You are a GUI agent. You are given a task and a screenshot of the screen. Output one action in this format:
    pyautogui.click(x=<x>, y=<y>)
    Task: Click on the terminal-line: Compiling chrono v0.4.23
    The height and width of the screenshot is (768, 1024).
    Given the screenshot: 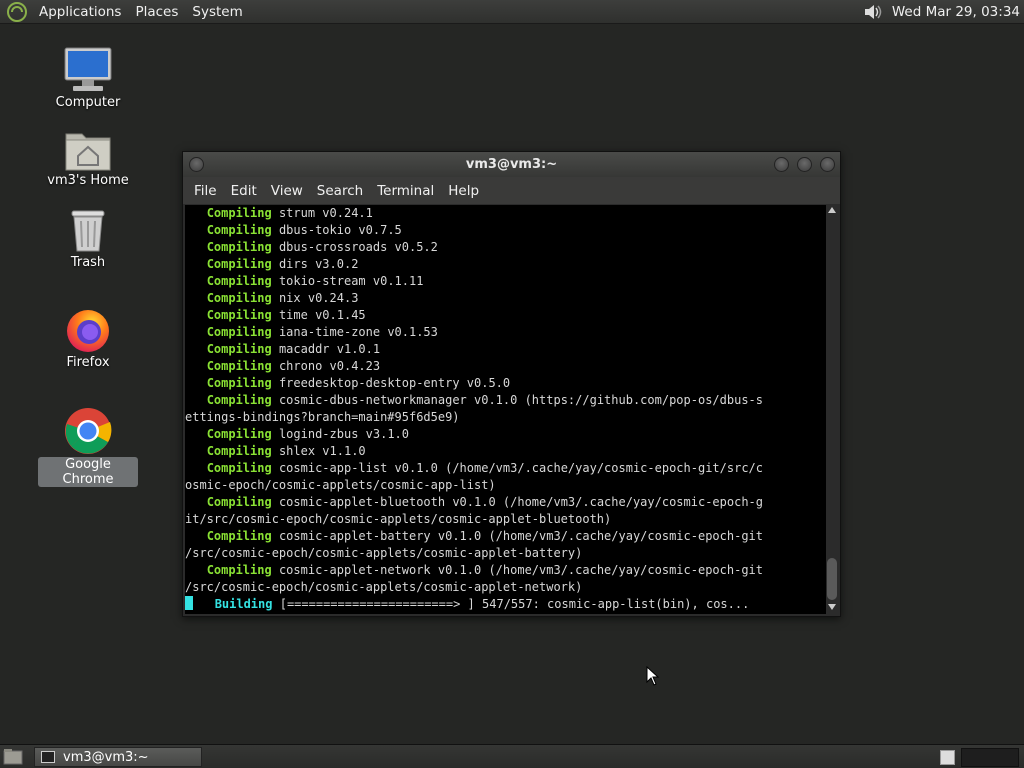 What is the action you would take?
    pyautogui.click(x=293, y=366)
    